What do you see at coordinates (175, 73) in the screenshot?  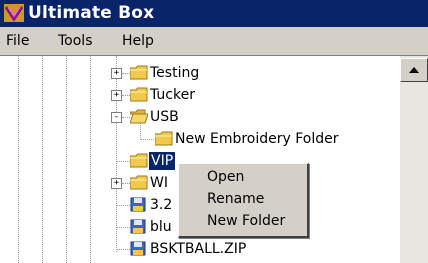 I see `tree-item-label: Testing` at bounding box center [175, 73].